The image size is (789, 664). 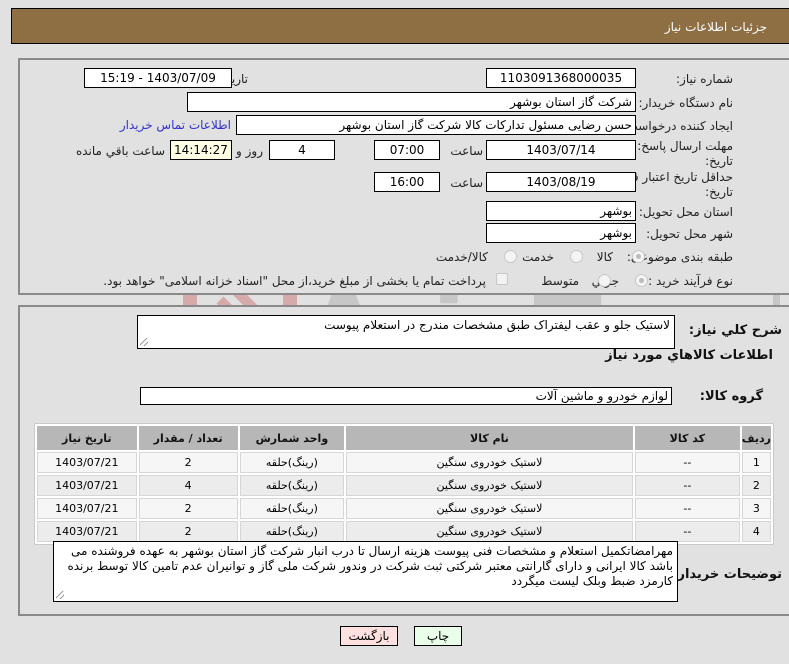 I want to click on category-radio-goods-service, so click(x=510, y=256).